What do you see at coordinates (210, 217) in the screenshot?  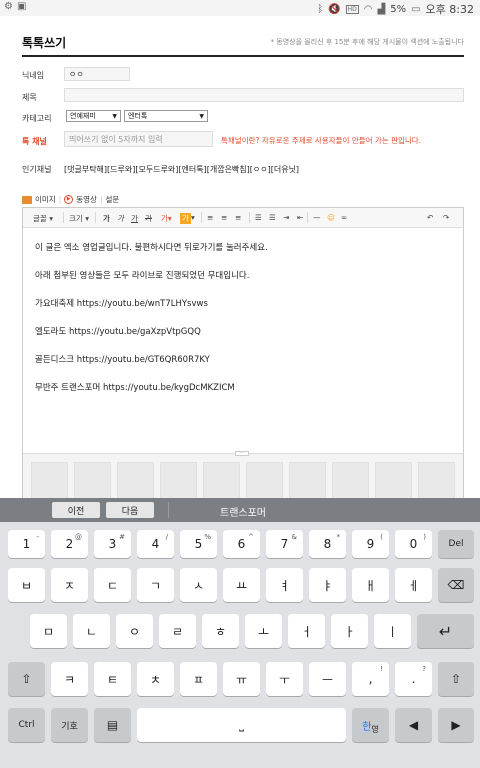 I see `align-left-icon: ≡` at bounding box center [210, 217].